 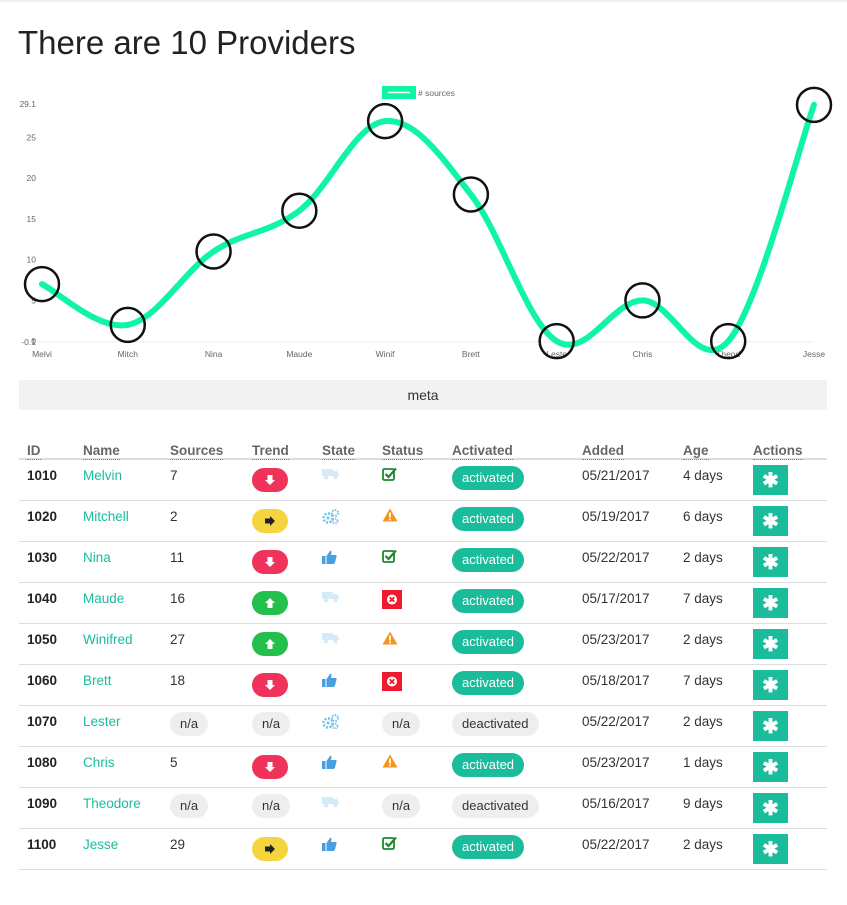 What do you see at coordinates (47, 685) in the screenshot?
I see `provider-id: 1060` at bounding box center [47, 685].